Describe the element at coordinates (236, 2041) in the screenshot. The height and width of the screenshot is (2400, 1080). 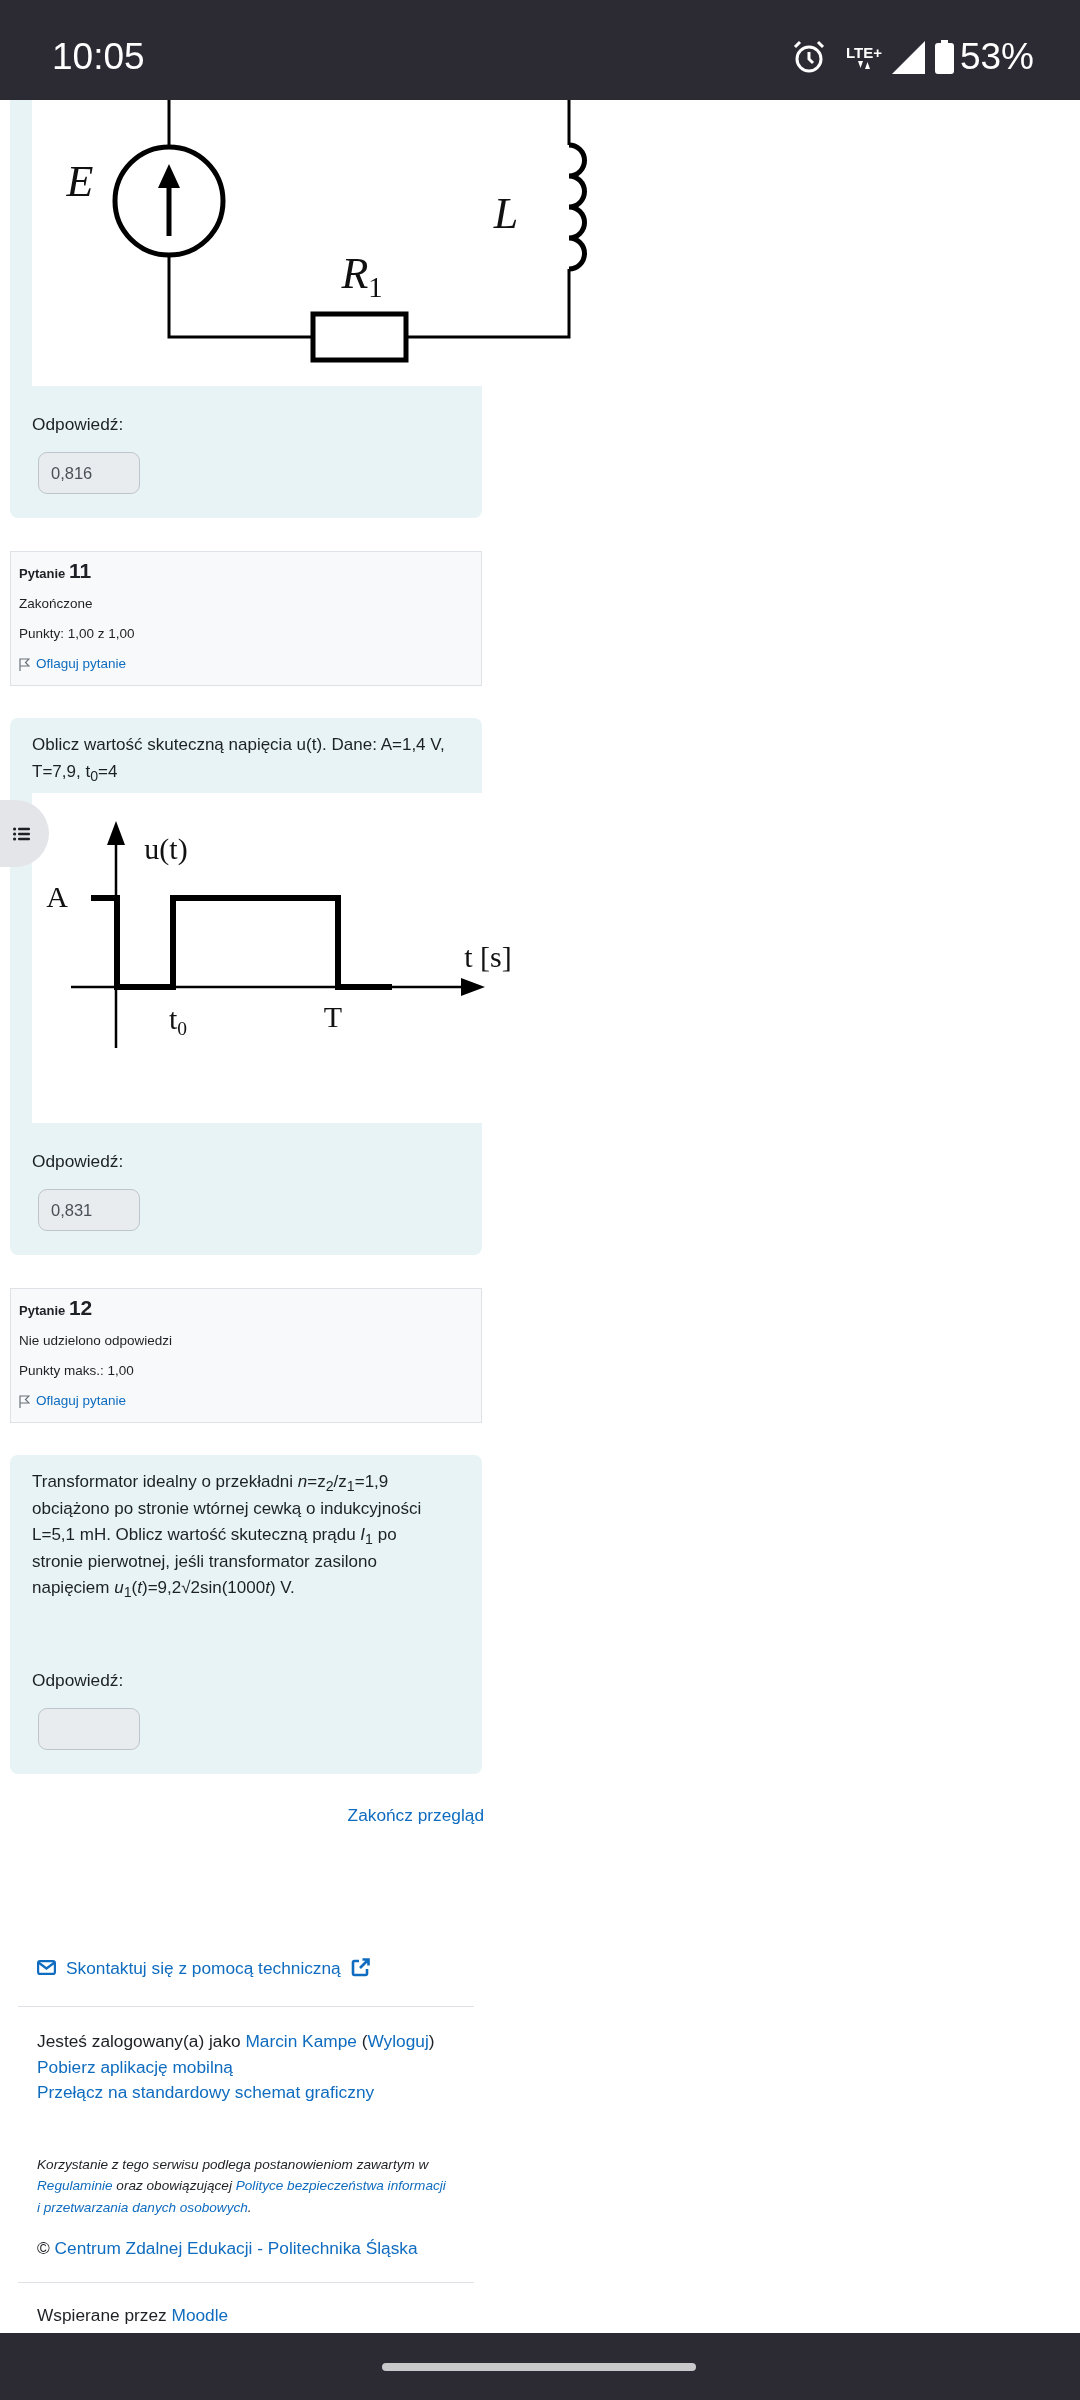
I see `login-status-text: Jesteś zalogowany(a) jako Marcin Kampe (Wyloguj)` at that location.